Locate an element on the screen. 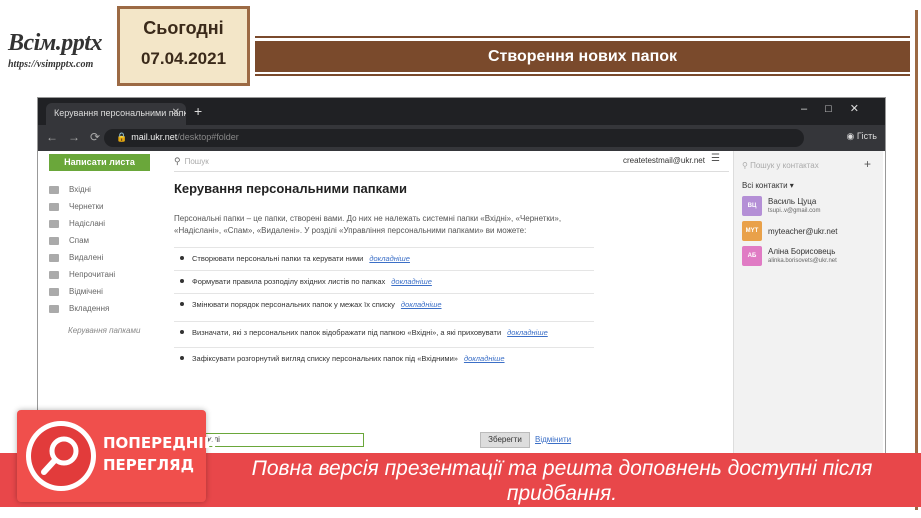  avatar: ВЦ is located at coordinates (752, 206).